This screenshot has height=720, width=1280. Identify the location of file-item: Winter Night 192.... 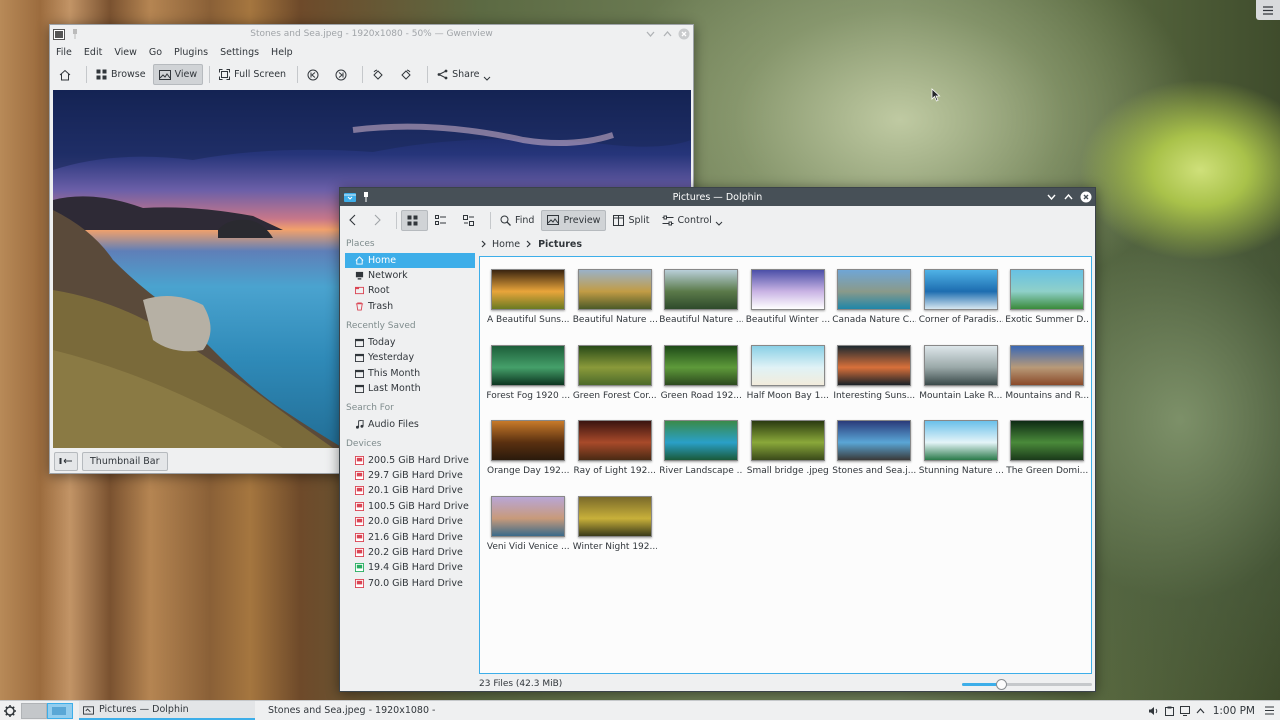
(615, 533).